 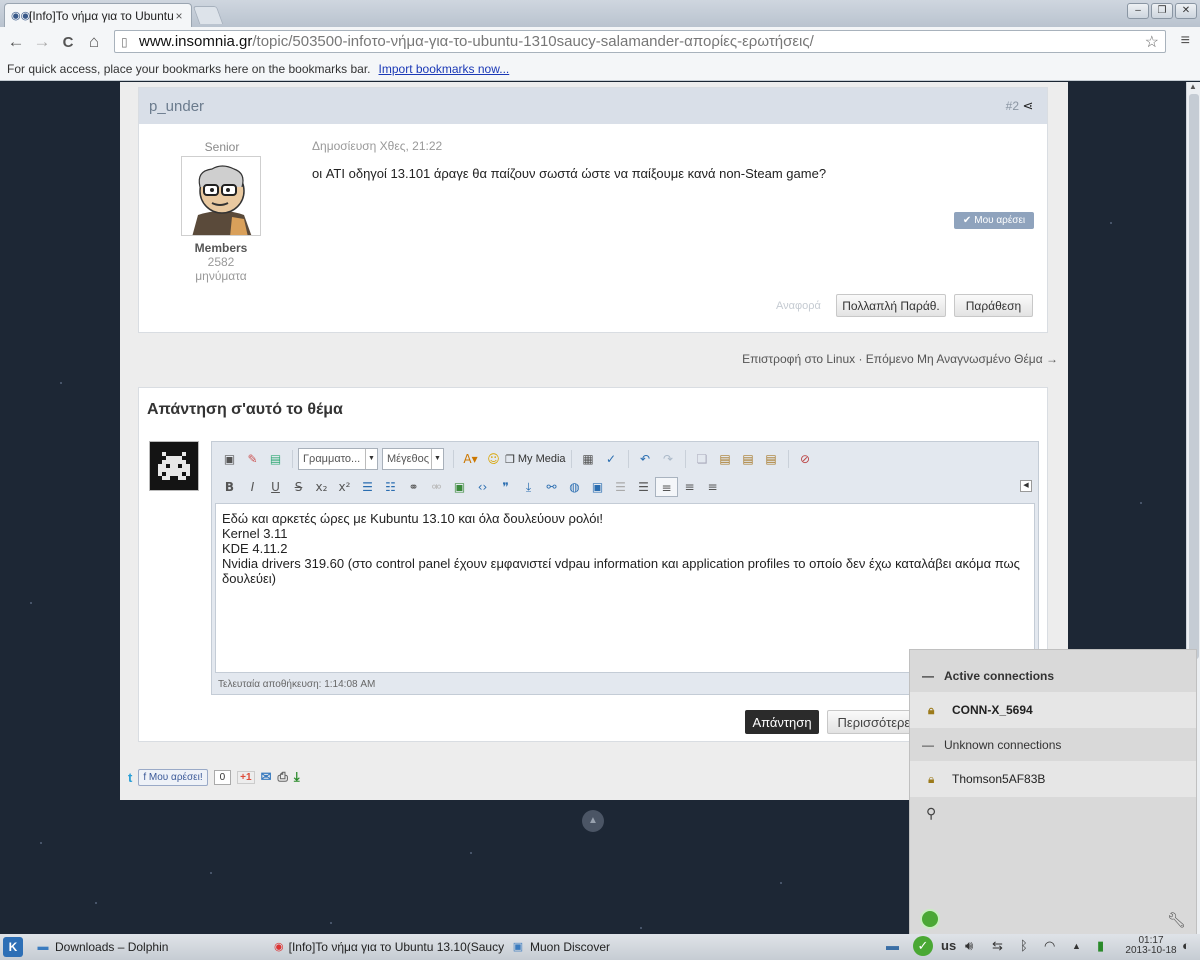 I want to click on share-icon: ⋖, so click(x=1028, y=106).